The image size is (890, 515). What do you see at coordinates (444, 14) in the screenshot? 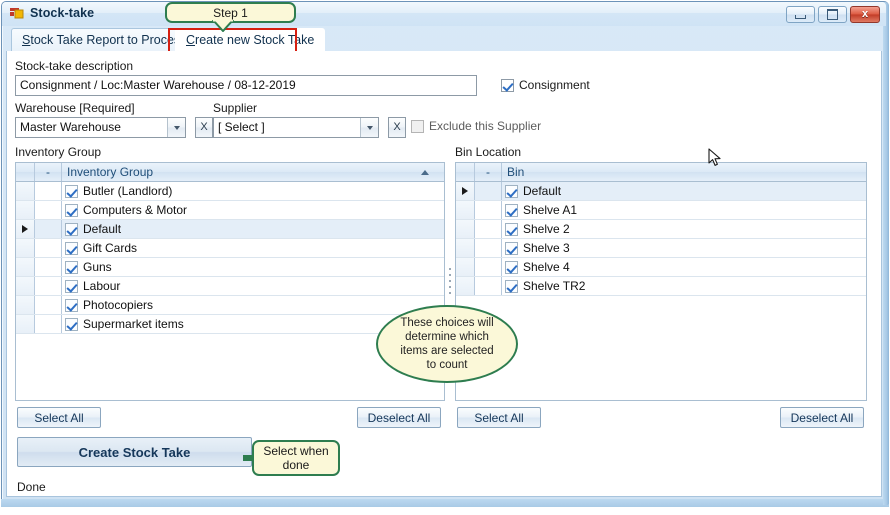
I see `title-bar: Stock-take x` at bounding box center [444, 14].